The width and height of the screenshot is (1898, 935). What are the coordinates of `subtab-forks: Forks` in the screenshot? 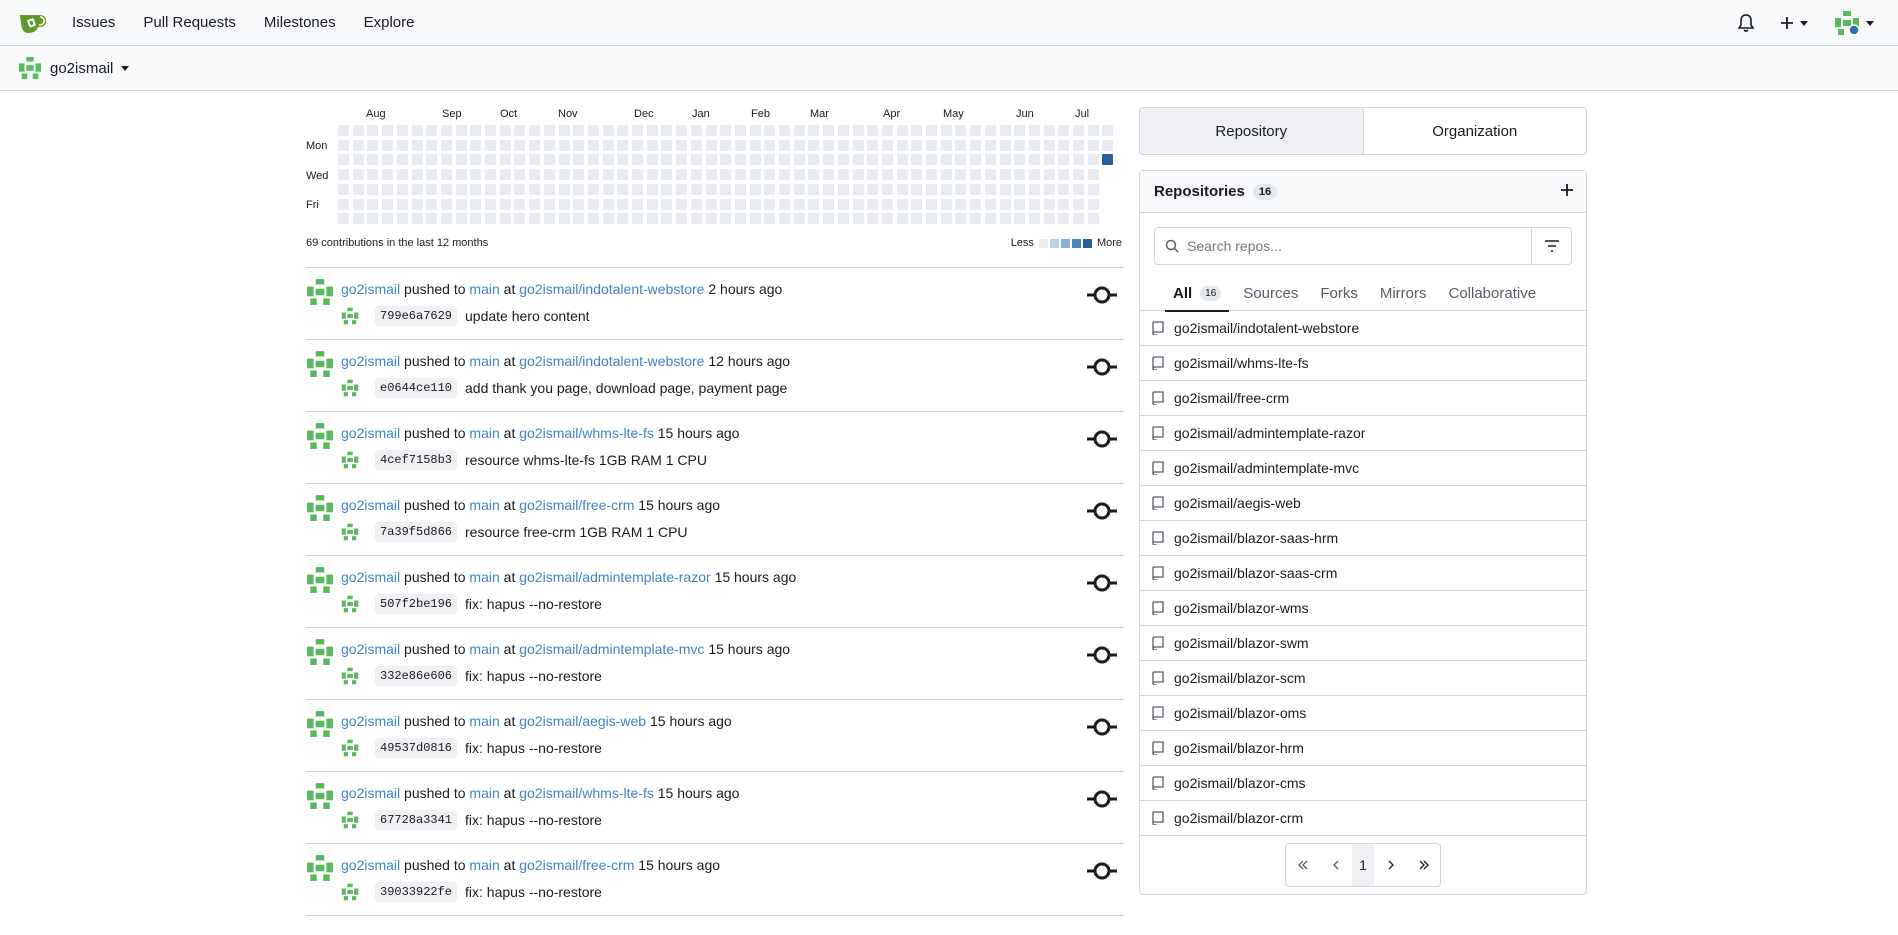 It's located at (1339, 293).